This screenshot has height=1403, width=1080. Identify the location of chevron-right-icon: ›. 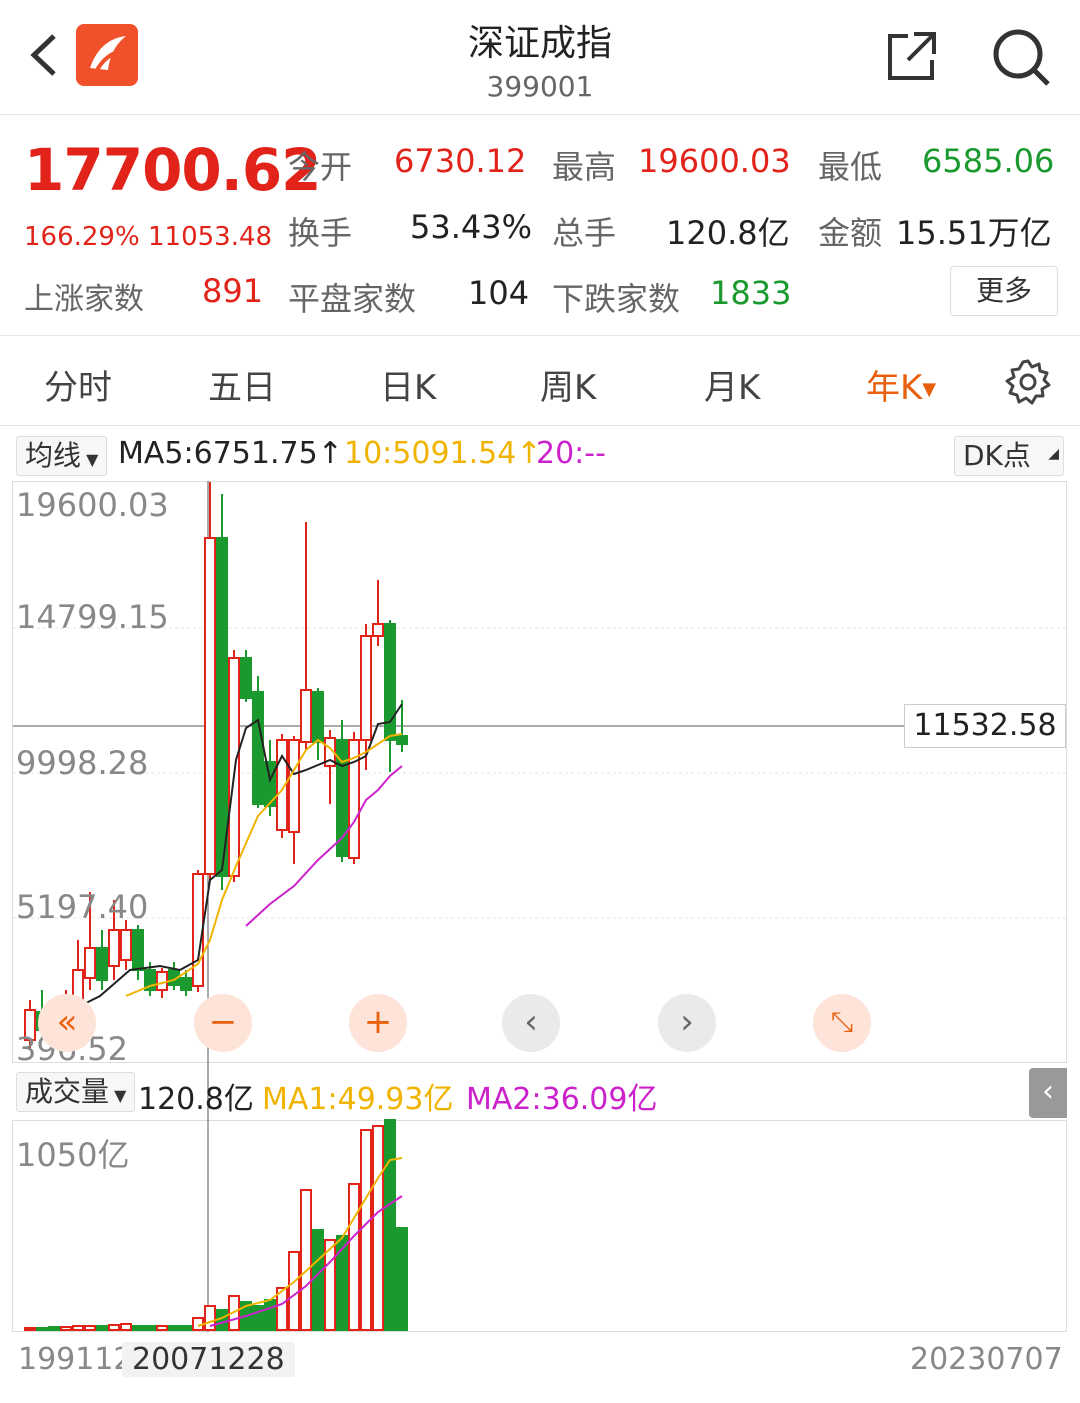
(687, 1023).